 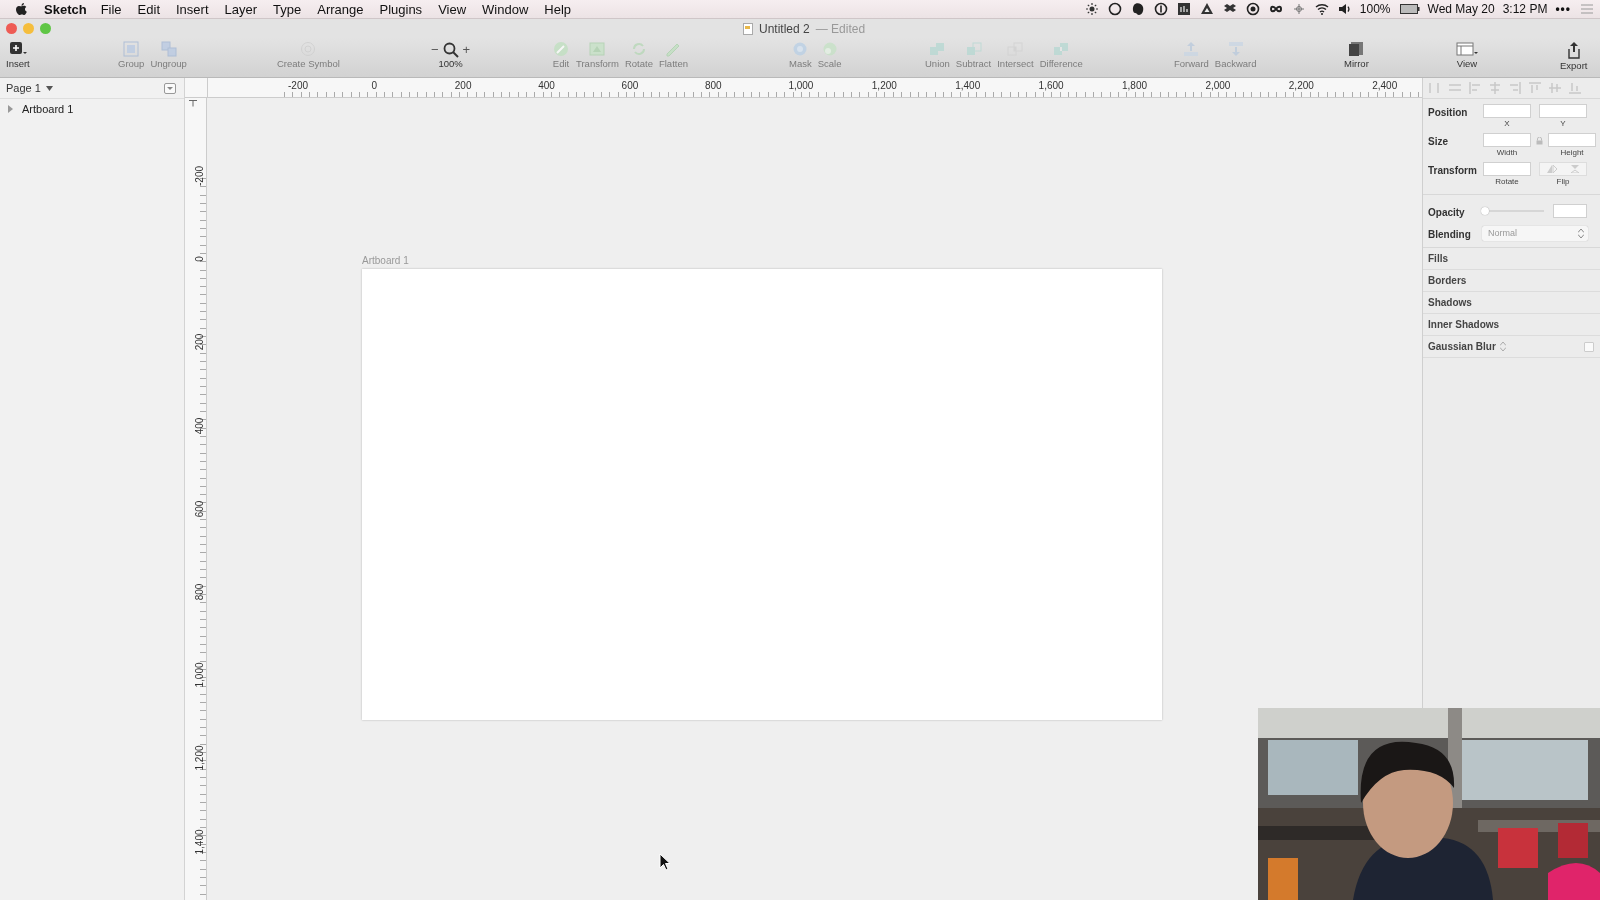 What do you see at coordinates (1356, 55) in the screenshot?
I see `toolbar-button: Mirror` at bounding box center [1356, 55].